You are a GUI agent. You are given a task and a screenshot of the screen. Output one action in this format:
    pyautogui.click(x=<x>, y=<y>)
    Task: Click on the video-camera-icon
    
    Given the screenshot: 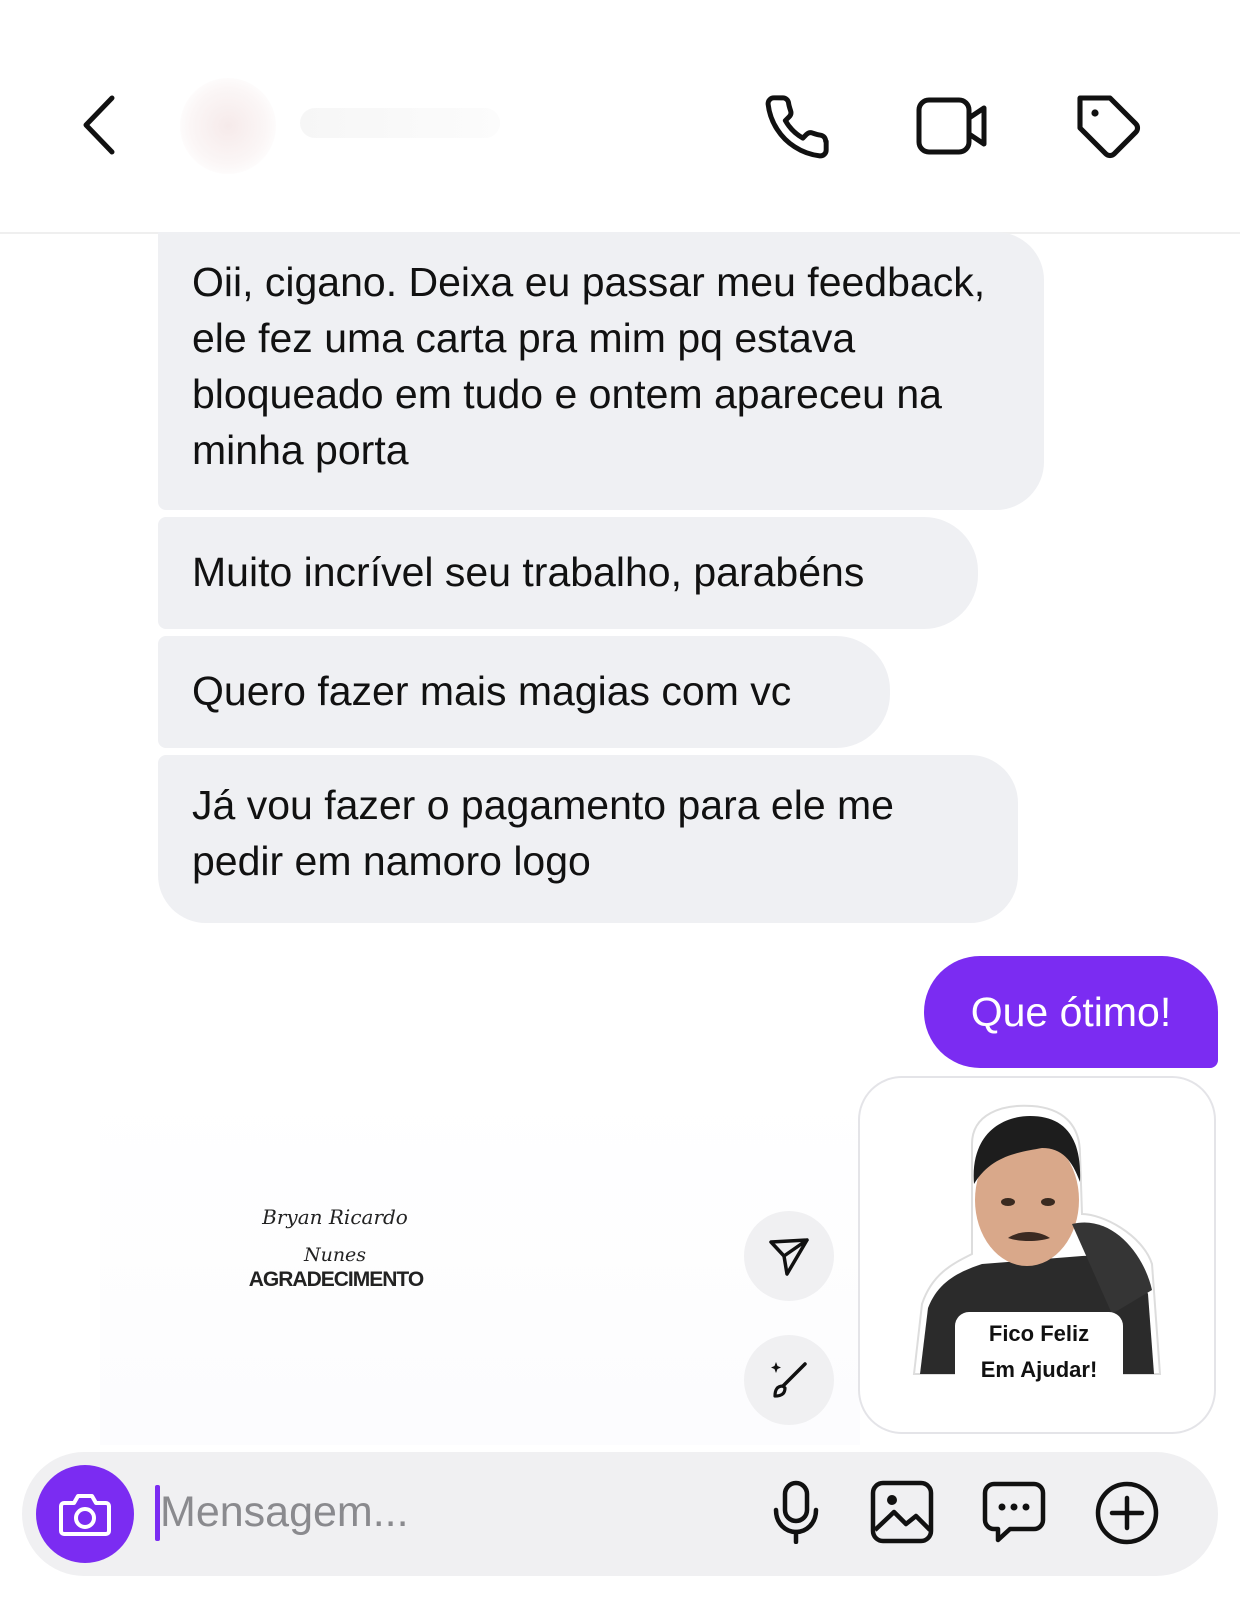 What is the action you would take?
    pyautogui.click(x=951, y=126)
    